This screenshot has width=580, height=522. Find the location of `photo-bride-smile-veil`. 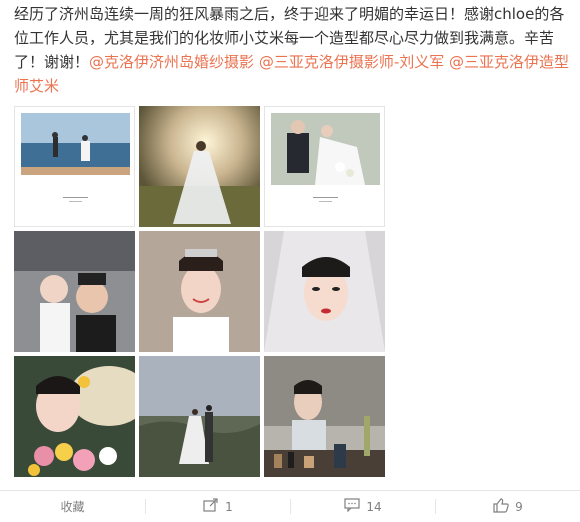

photo-bride-smile-veil is located at coordinates (199, 291).